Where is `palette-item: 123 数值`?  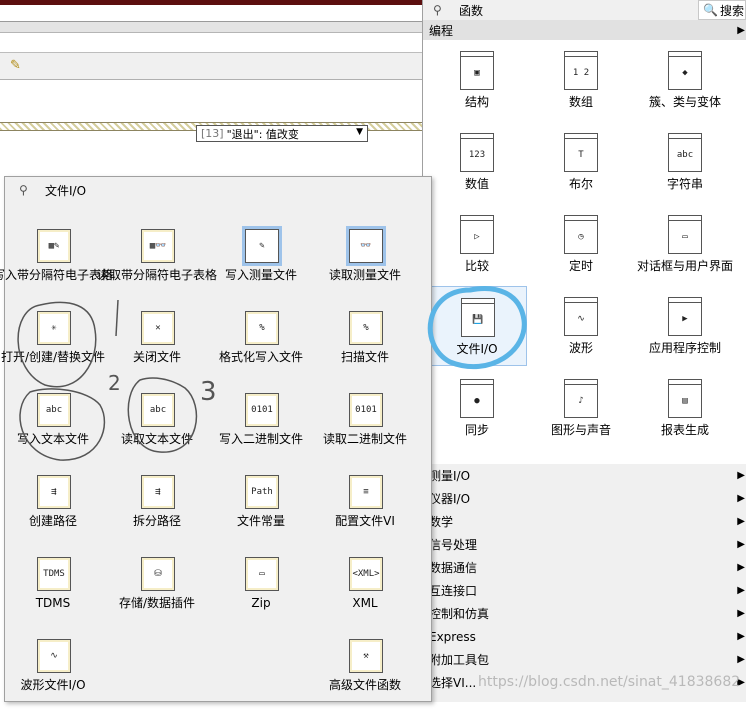 palette-item: 123 数值 is located at coordinates (477, 162).